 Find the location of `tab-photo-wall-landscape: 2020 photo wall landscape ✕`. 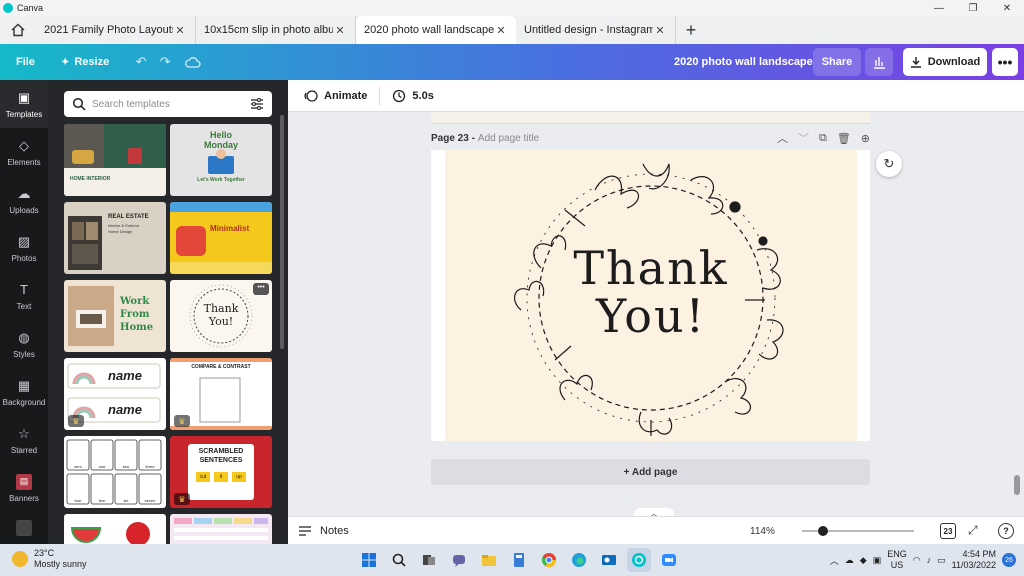

tab-photo-wall-landscape: 2020 photo wall landscape ✕ is located at coordinates (436, 30).